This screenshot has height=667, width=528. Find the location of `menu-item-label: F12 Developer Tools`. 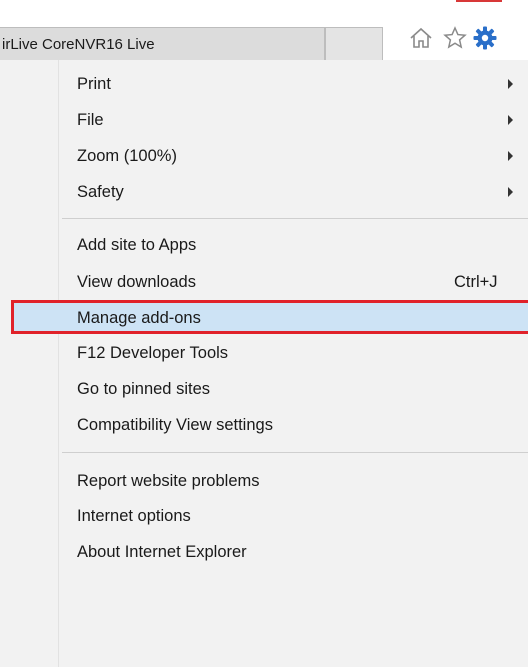

menu-item-label: F12 Developer Tools is located at coordinates (153, 353).